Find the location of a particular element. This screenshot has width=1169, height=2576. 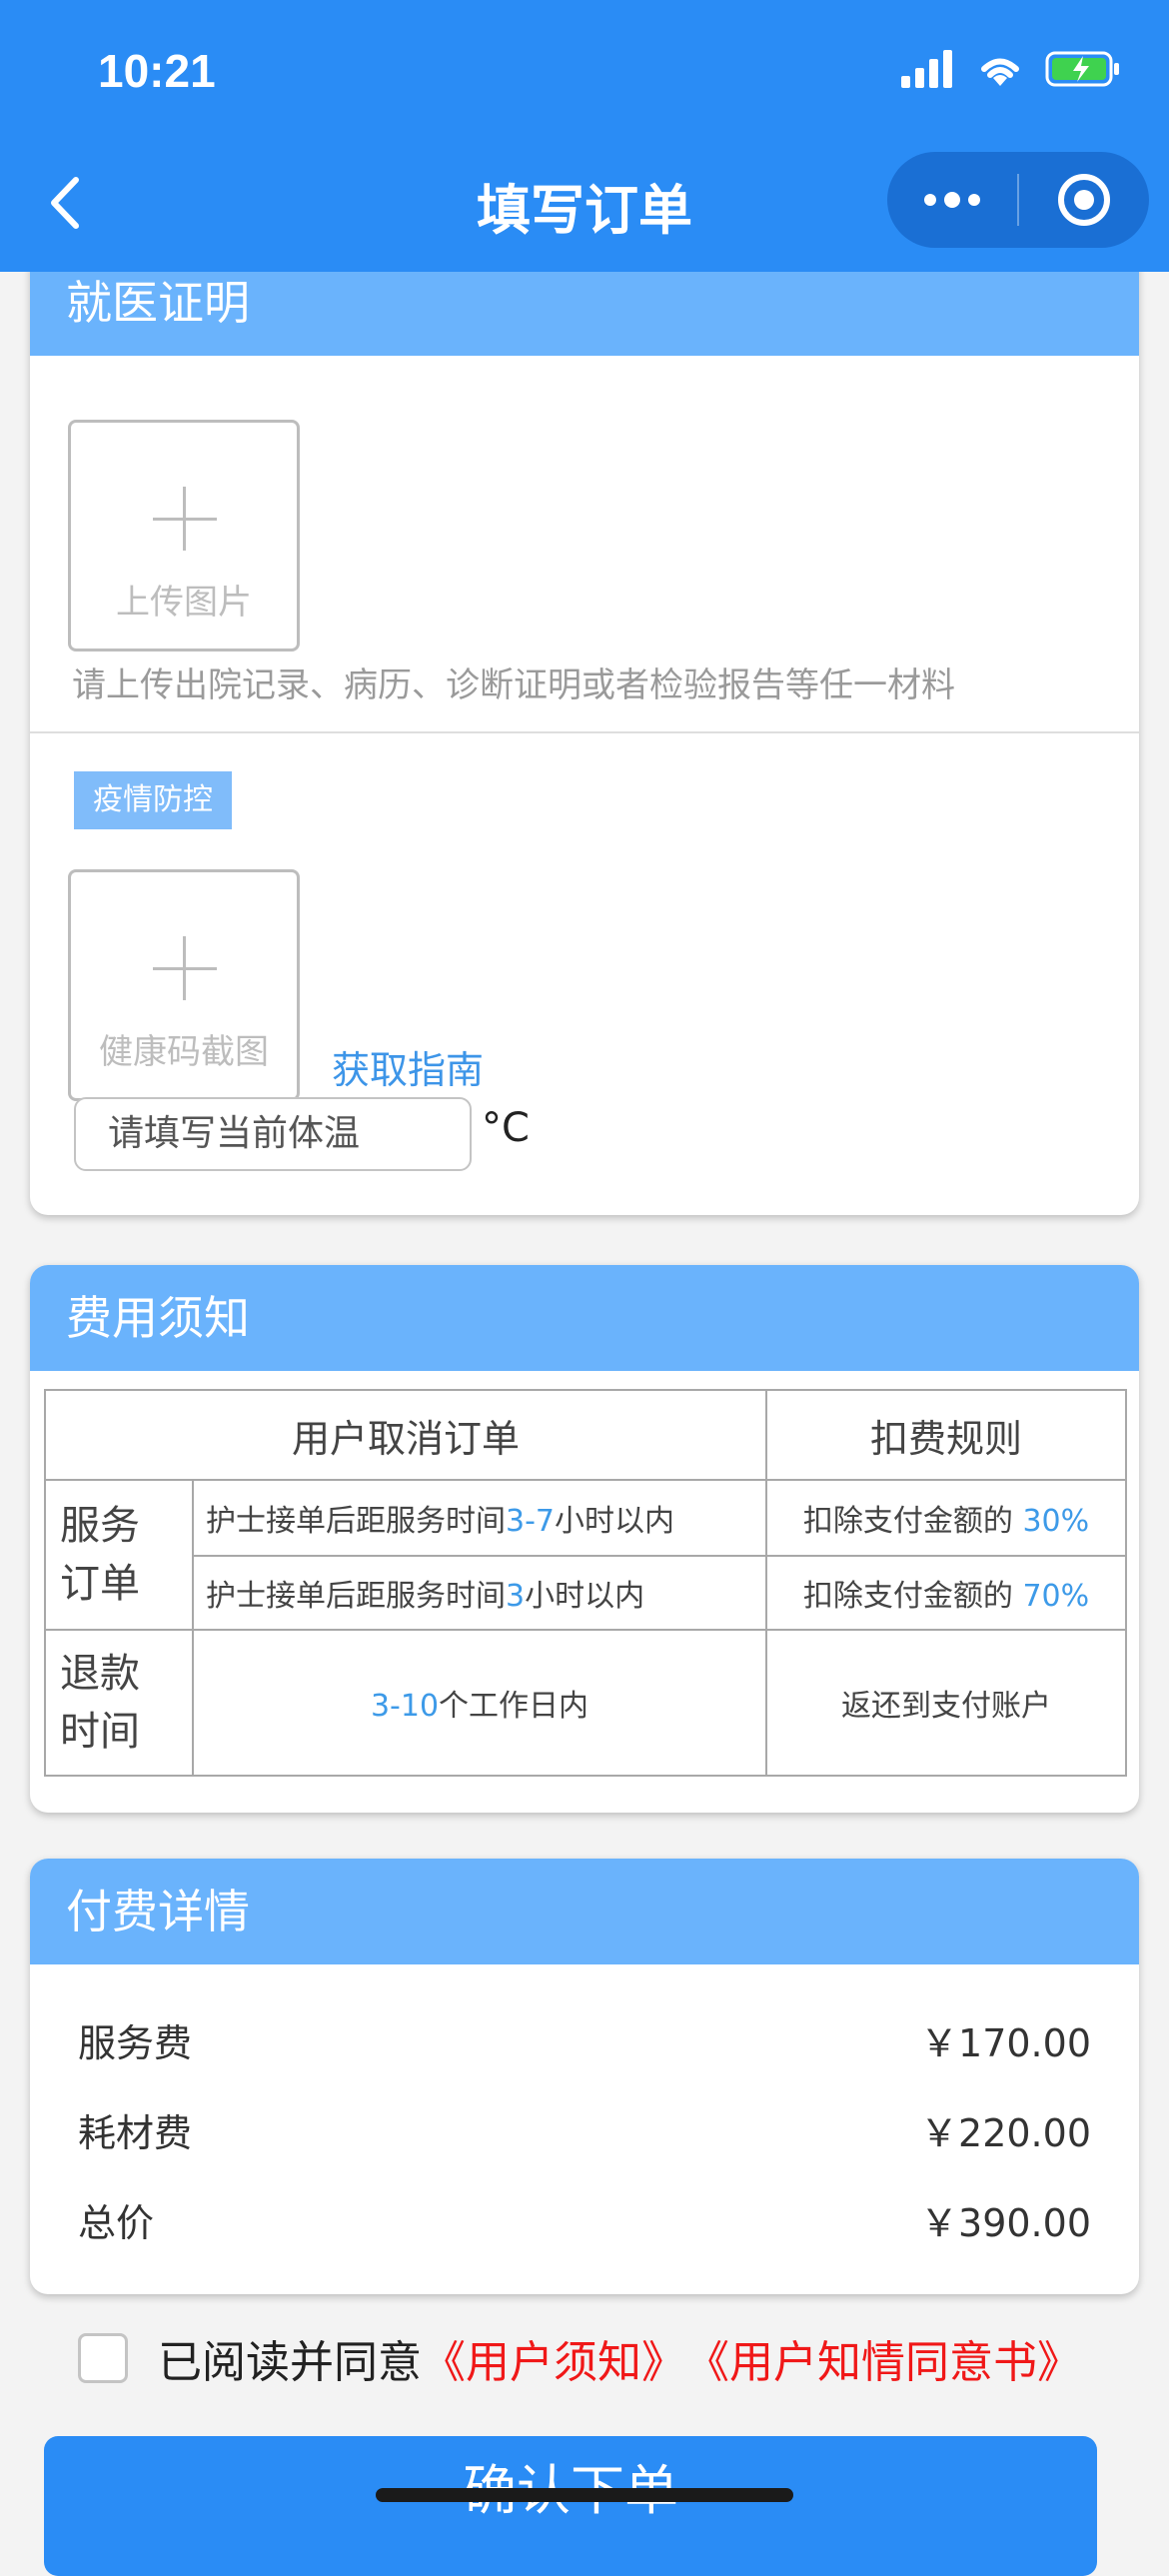

service-fee-label: 服务费 is located at coordinates (135, 2043).